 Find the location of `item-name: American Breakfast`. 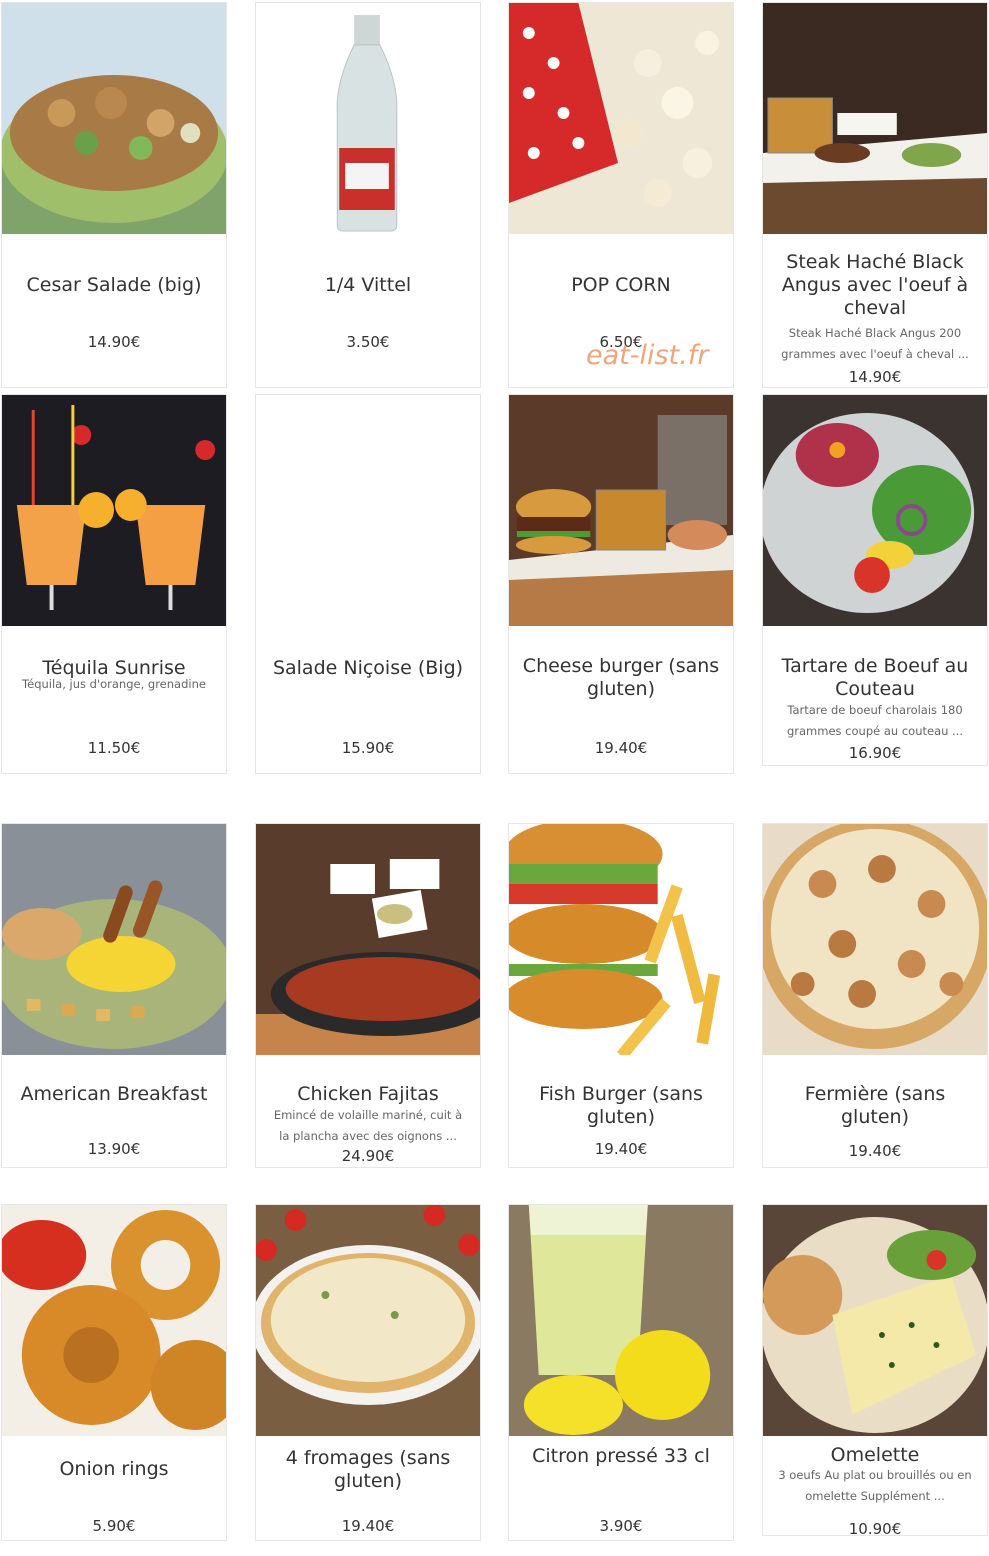

item-name: American Breakfast is located at coordinates (114, 1094).